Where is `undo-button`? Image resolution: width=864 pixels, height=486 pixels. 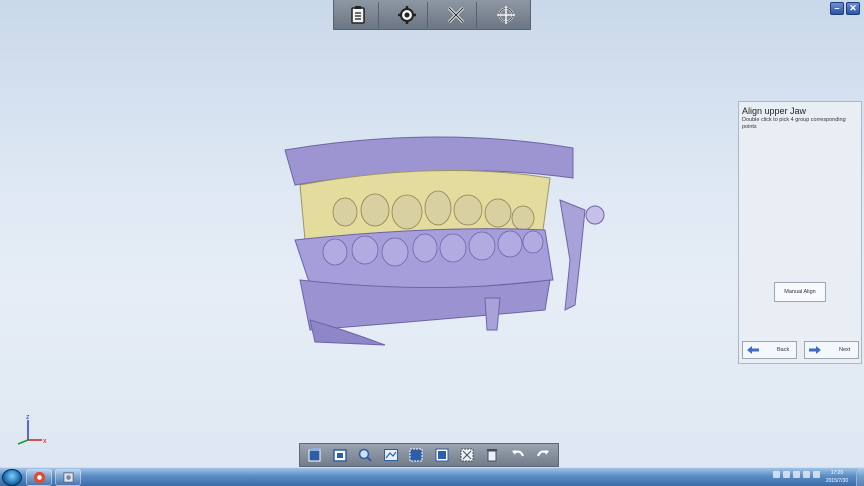 undo-button is located at coordinates (518, 455).